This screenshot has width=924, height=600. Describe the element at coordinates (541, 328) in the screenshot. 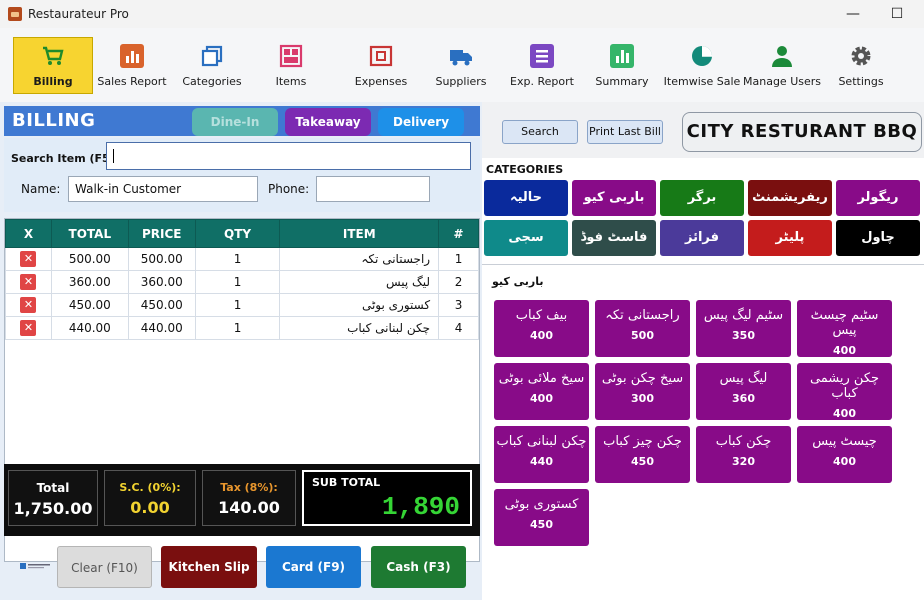

I see `product-button: بیف کباب 400` at that location.